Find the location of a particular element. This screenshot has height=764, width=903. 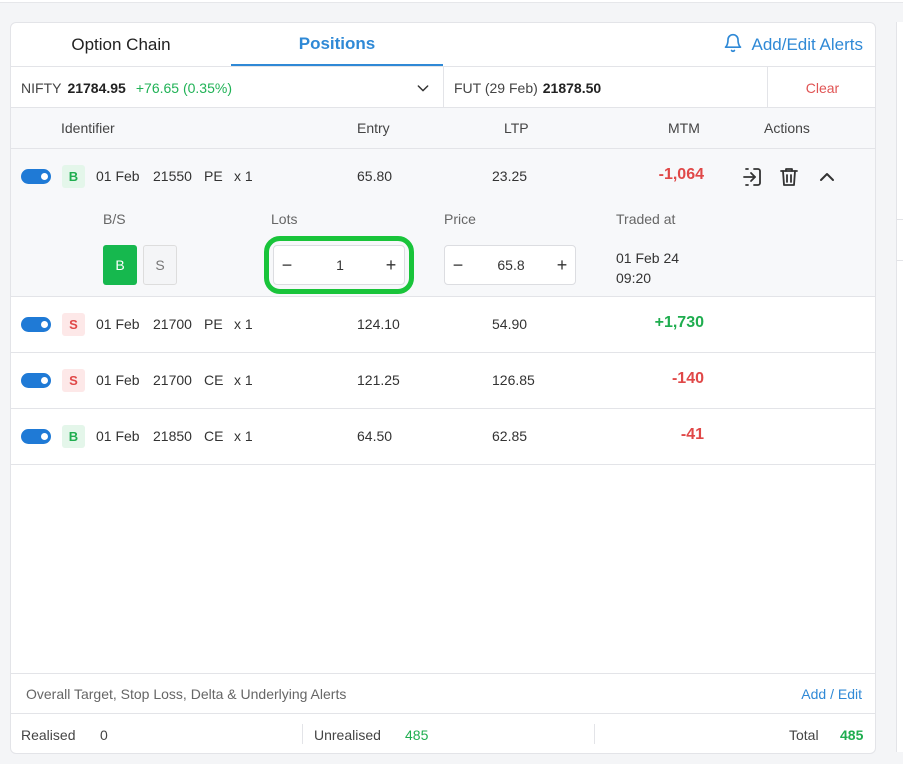

underlying-change: +76.65 (0.35%) is located at coordinates (183, 87).